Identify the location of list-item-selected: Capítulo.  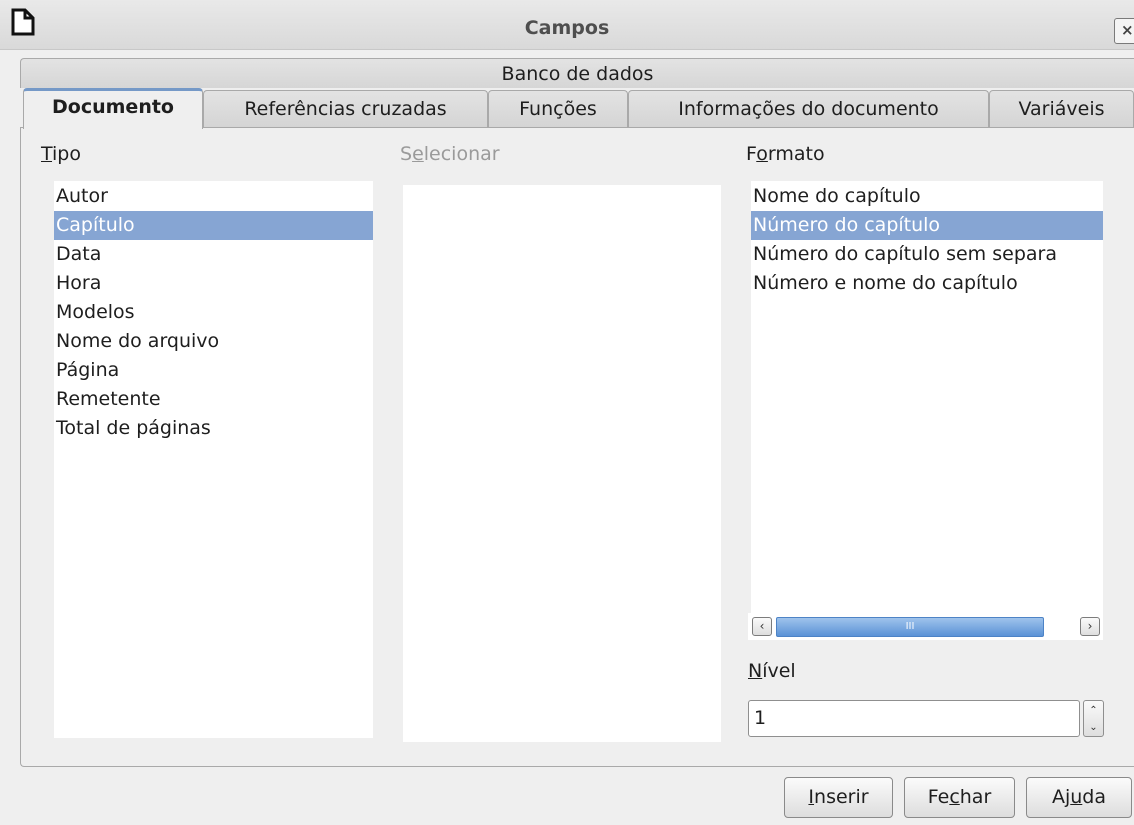
(213, 225).